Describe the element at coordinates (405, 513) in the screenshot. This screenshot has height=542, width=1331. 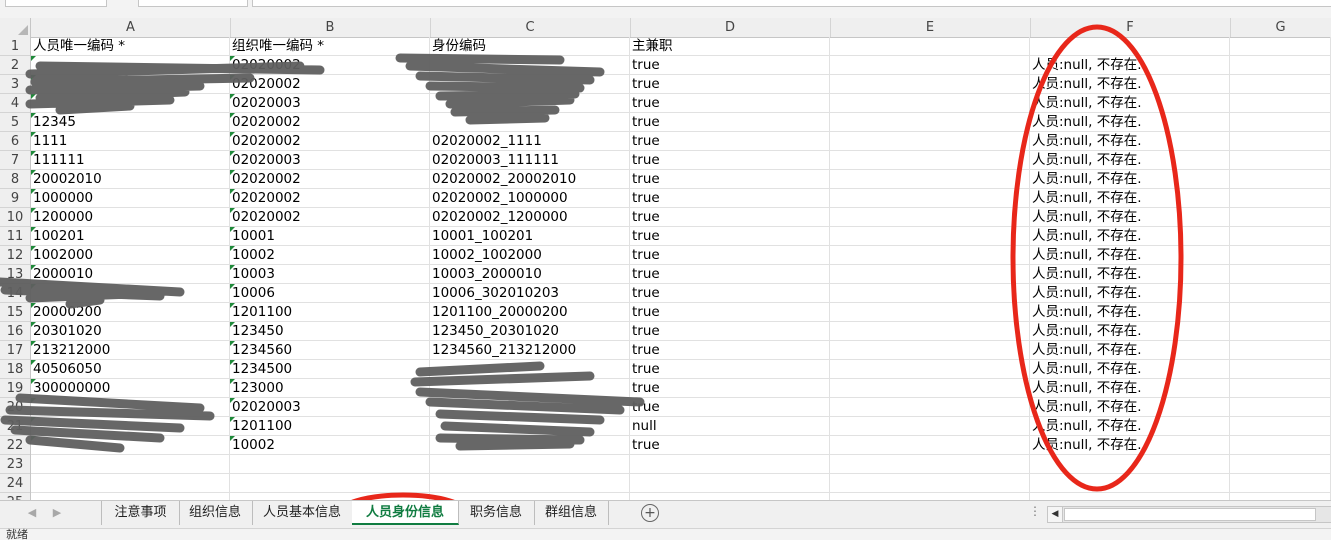
I see `sheet-tab: 人员身份信息` at that location.